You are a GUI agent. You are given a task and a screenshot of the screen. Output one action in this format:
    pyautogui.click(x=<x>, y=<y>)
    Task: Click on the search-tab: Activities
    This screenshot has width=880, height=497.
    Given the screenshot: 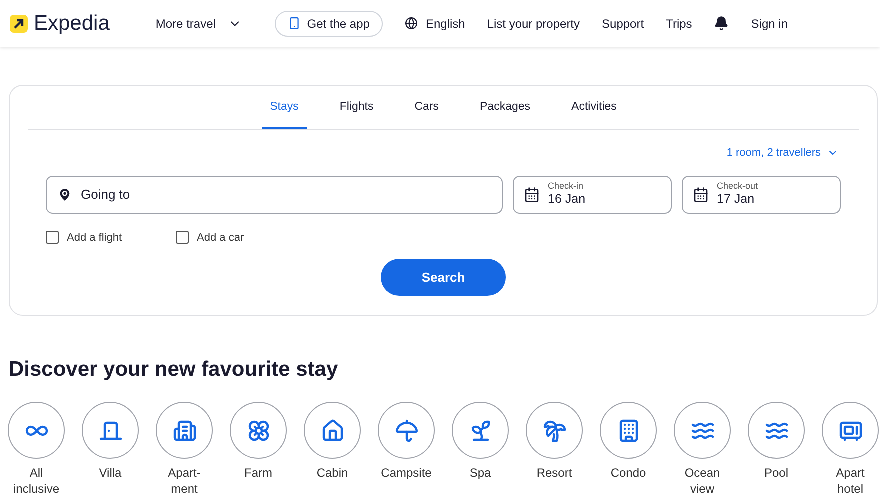 What is the action you would take?
    pyautogui.click(x=594, y=113)
    